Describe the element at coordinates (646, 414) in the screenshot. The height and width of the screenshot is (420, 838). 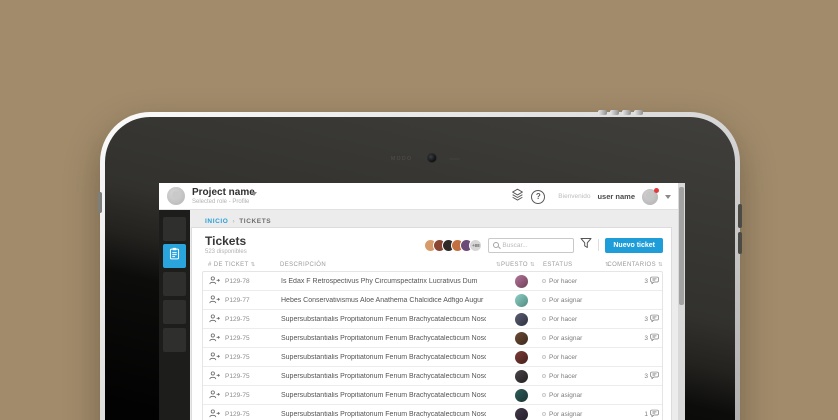
I see `comment-count: 1` at that location.